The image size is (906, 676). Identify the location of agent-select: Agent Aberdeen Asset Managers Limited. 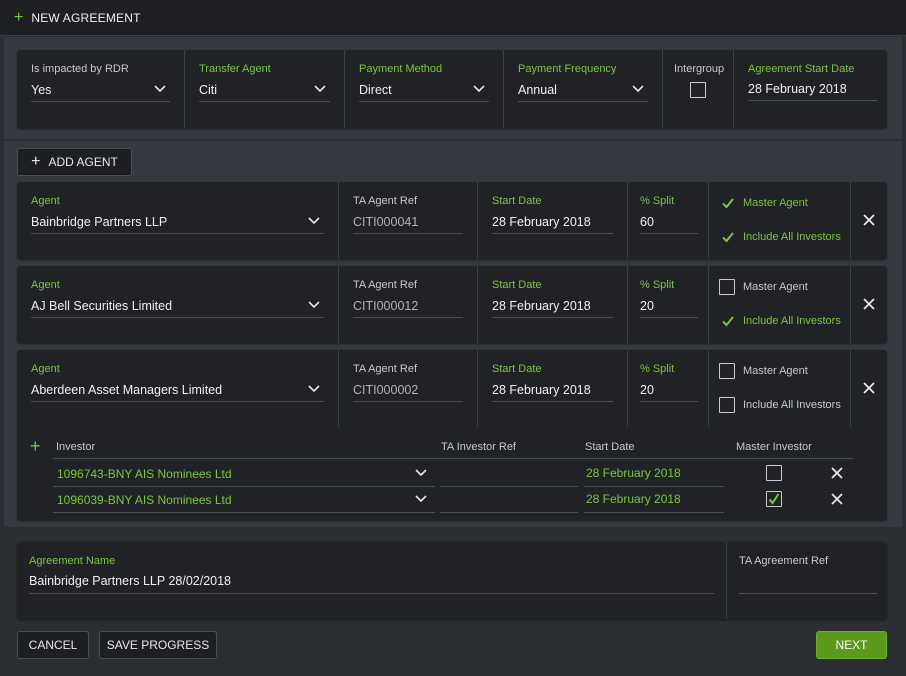
(178, 388).